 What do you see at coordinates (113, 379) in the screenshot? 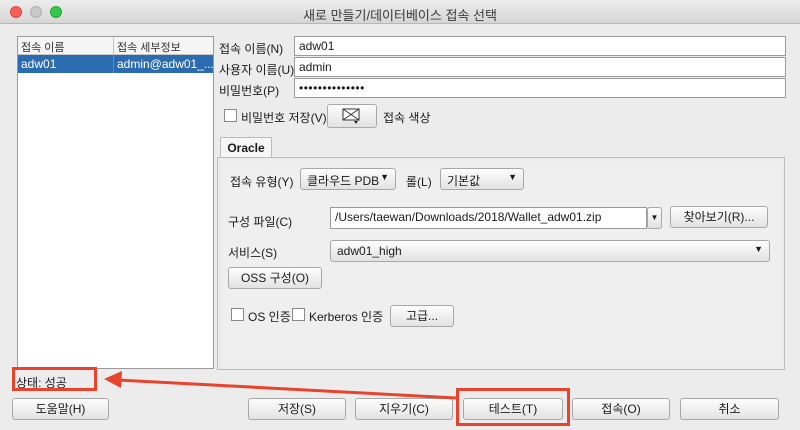
I see `annotation-arrow-head` at bounding box center [113, 379].